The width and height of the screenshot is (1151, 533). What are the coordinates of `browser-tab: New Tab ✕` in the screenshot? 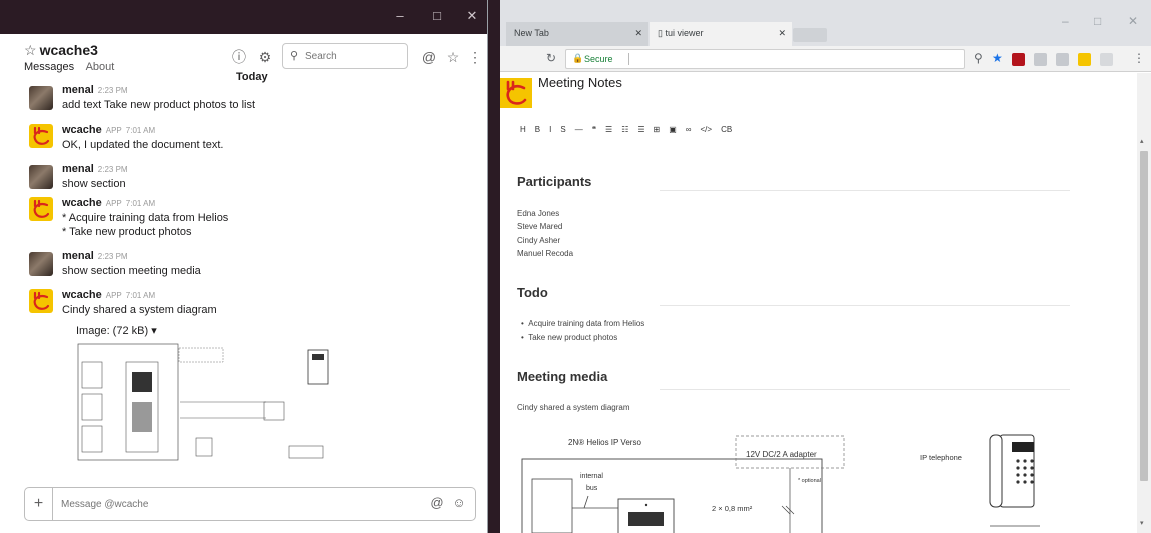 It's located at (577, 34).